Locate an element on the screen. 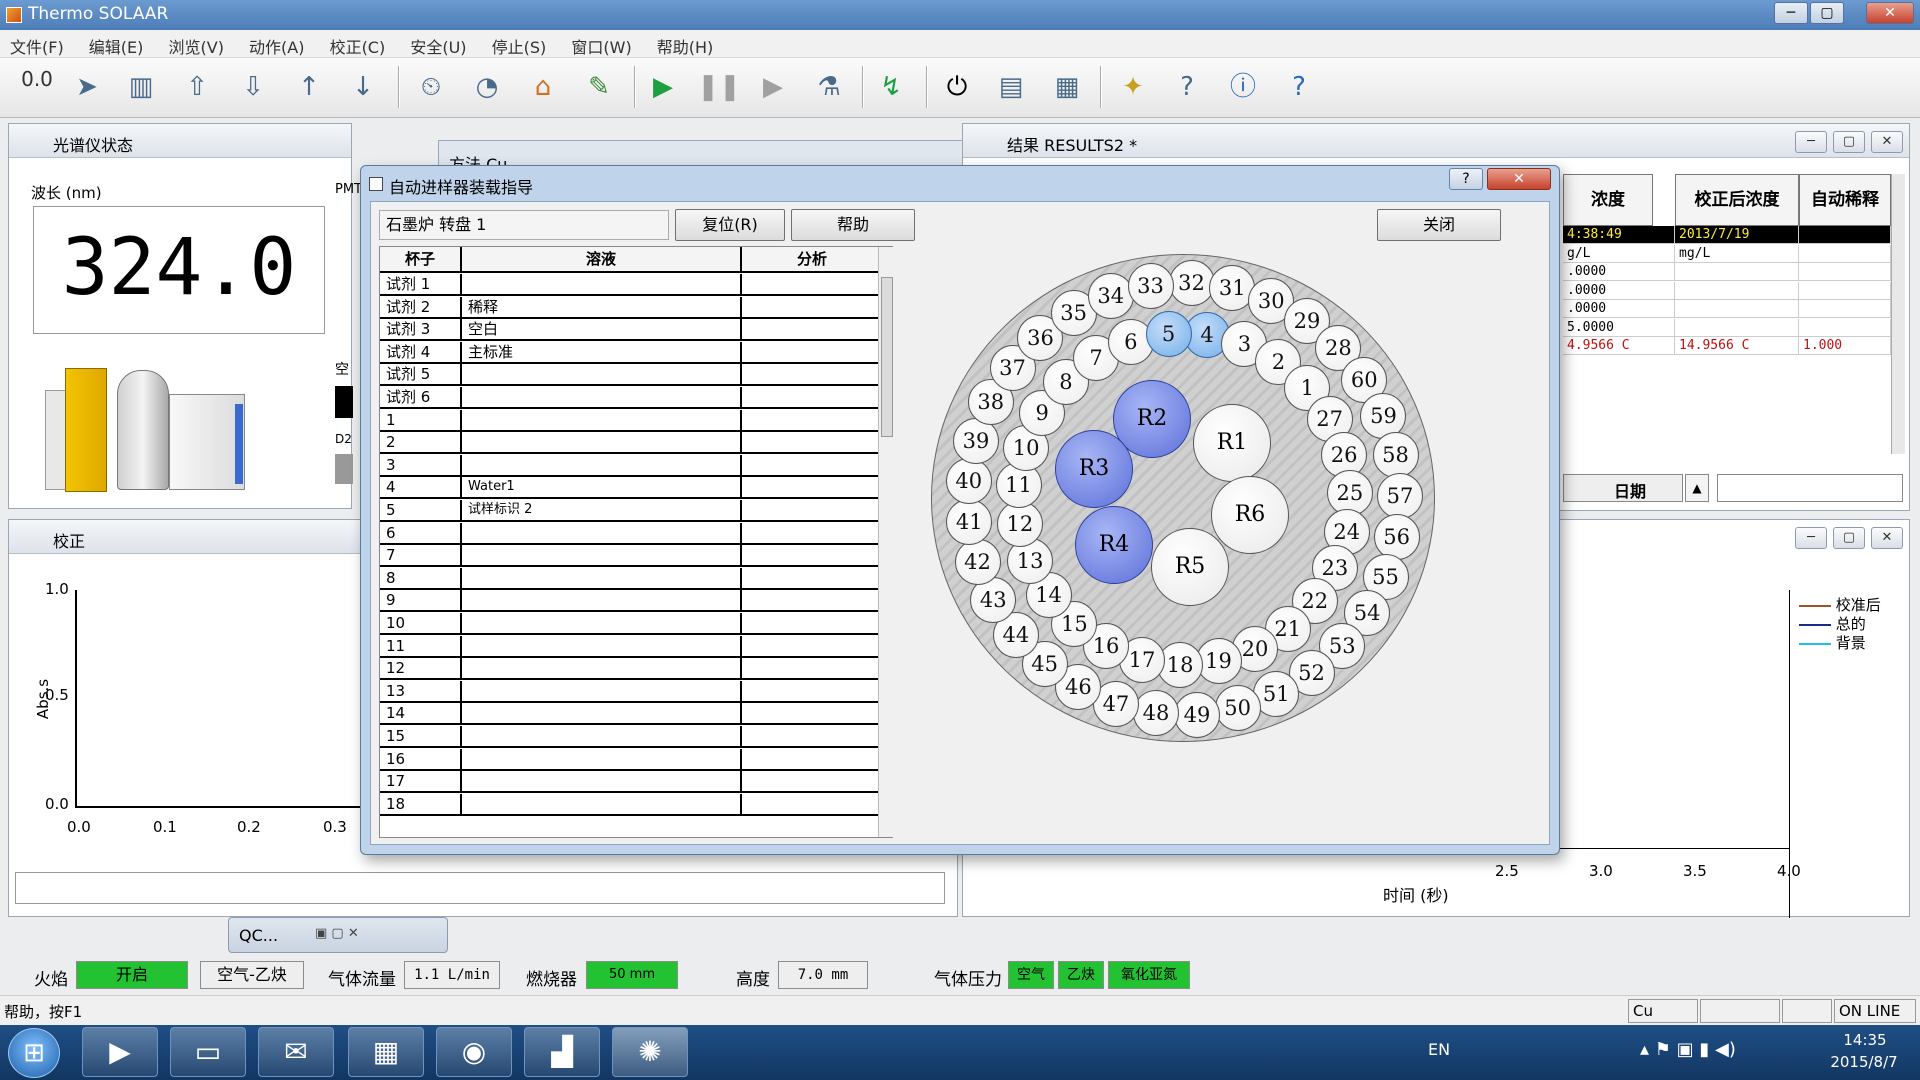 Image resolution: width=1920 pixels, height=1080 pixels. cup-row: 18 is located at coordinates (629, 804).